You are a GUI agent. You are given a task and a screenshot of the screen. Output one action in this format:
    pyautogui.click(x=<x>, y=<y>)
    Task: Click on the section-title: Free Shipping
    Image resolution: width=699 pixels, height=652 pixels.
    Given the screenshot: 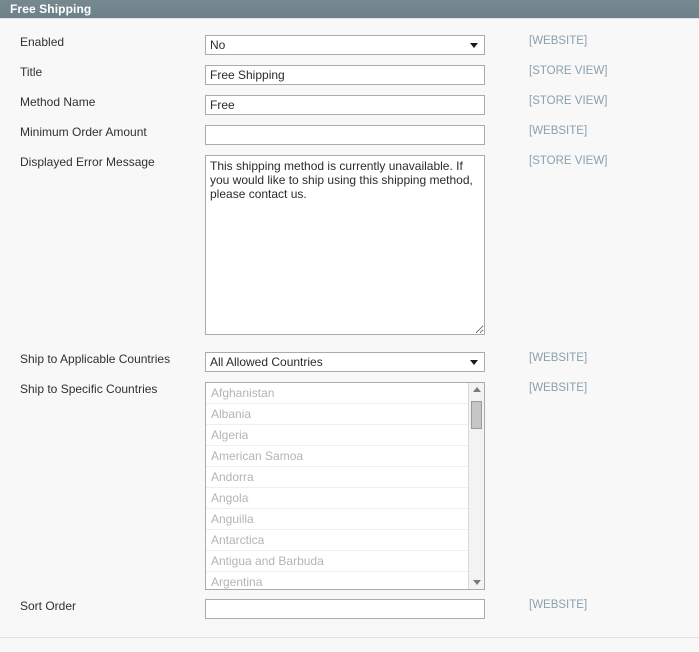 What is the action you would take?
    pyautogui.click(x=51, y=9)
    